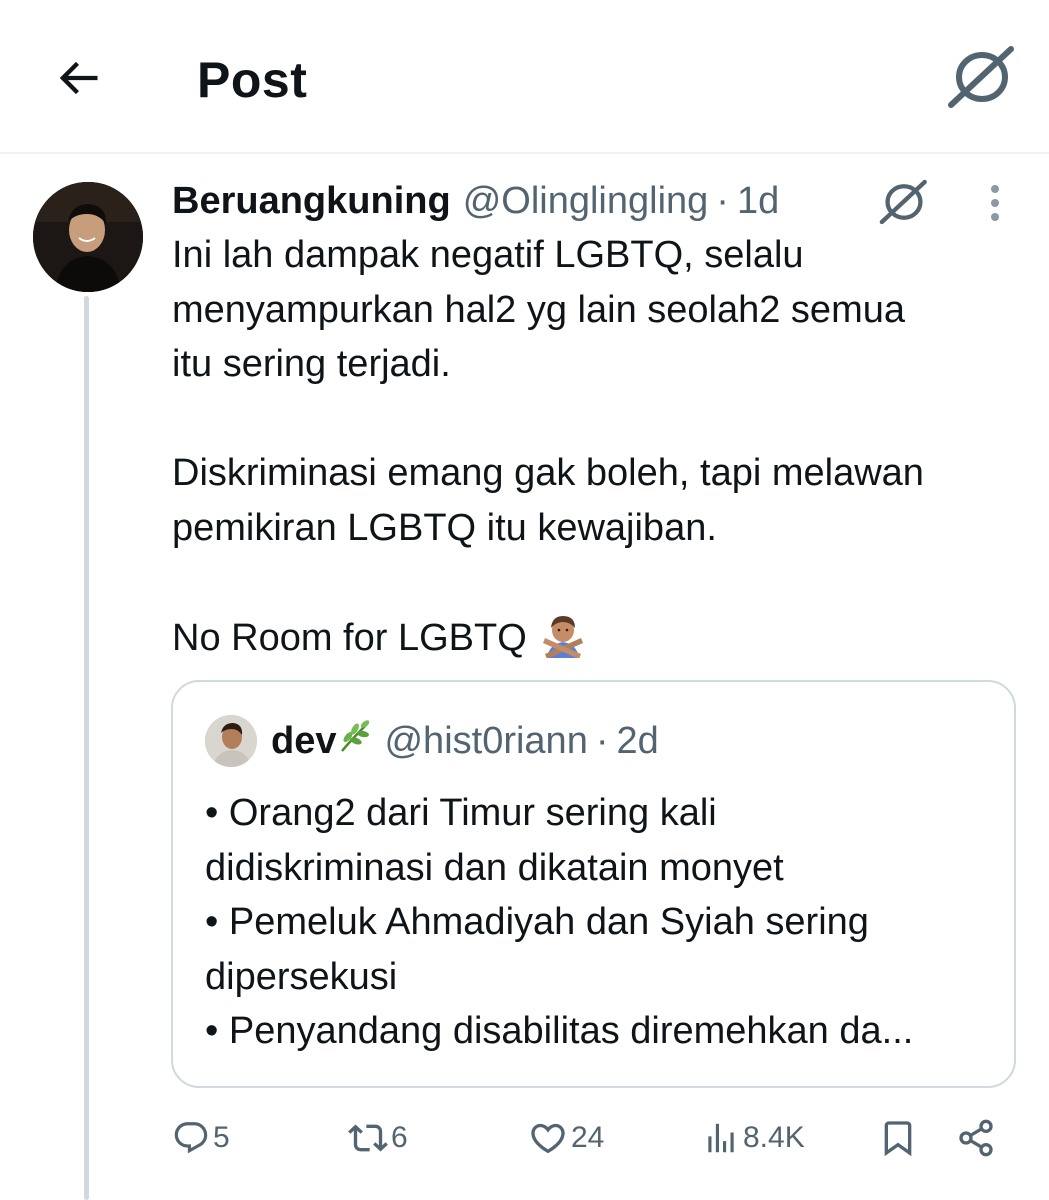 The width and height of the screenshot is (1049, 1200). I want to click on page-title: Post, so click(252, 80).